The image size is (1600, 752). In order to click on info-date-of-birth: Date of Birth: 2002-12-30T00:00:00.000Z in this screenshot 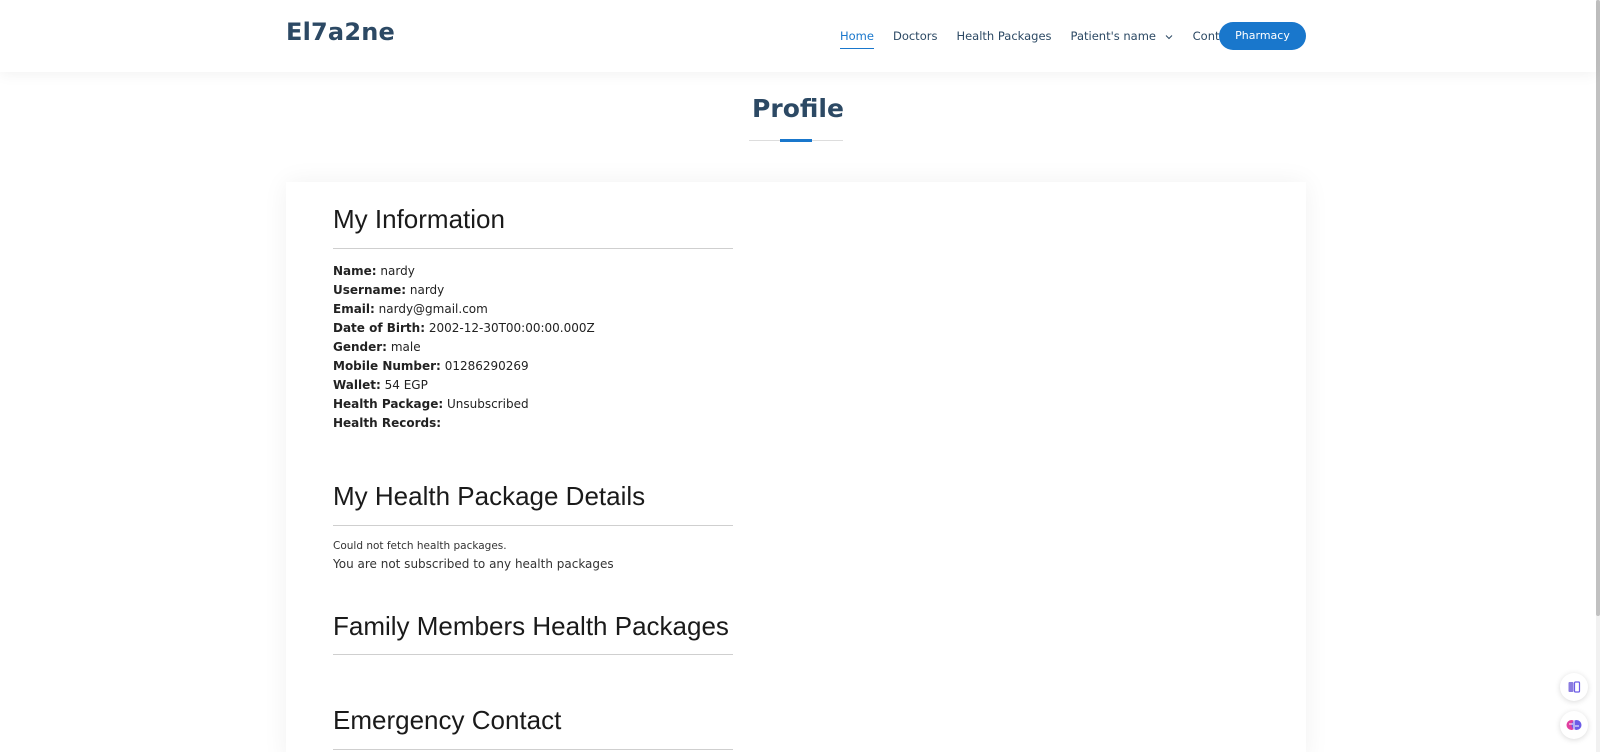, I will do `click(464, 328)`.